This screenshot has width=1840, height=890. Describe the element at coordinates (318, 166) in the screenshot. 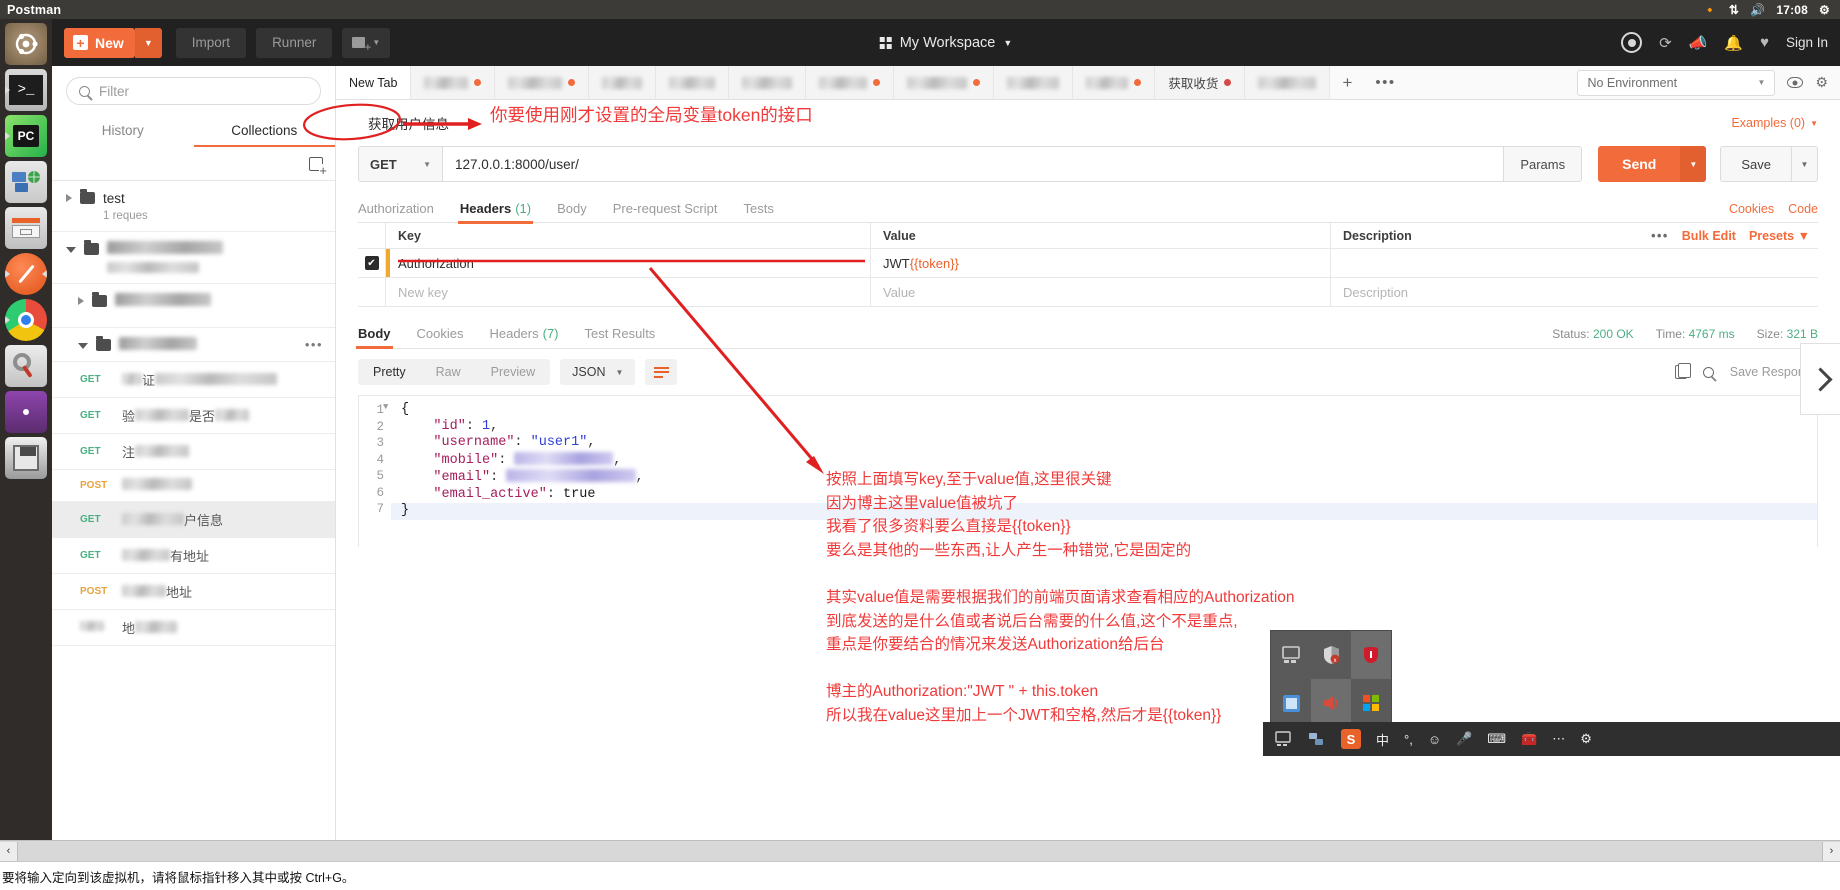

I see `new-collection-icon` at that location.